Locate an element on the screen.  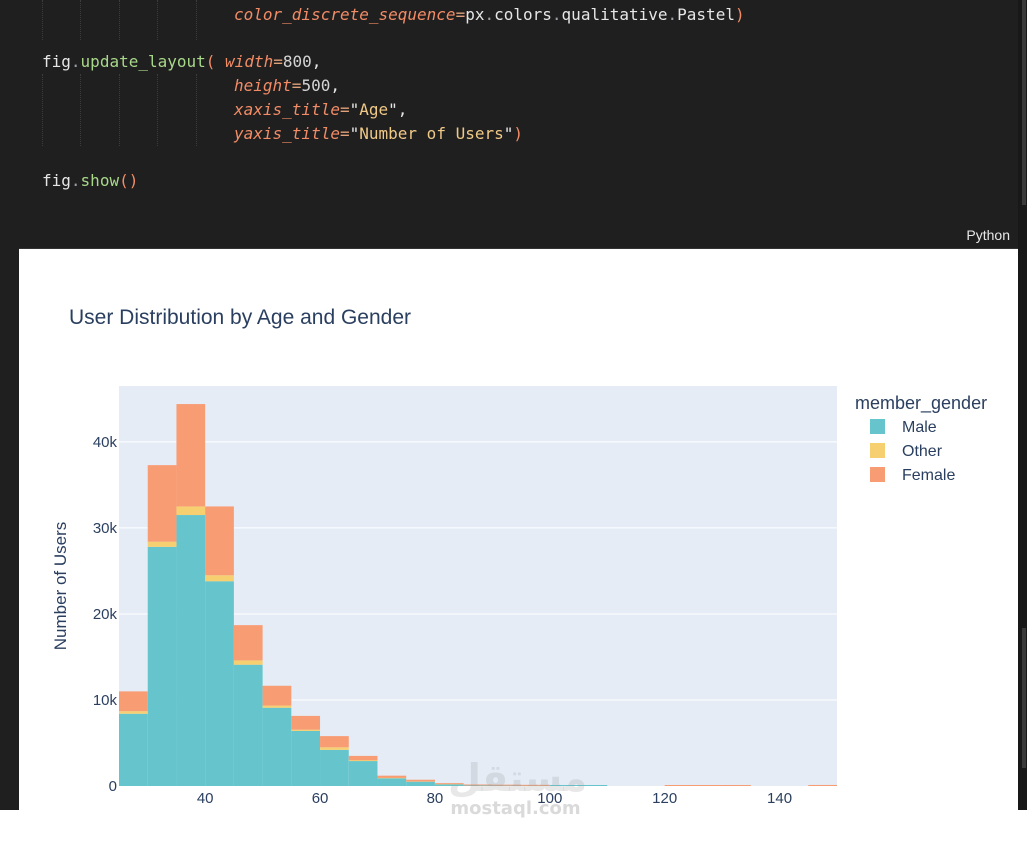
x-tick-label: 40 is located at coordinates (205, 798).